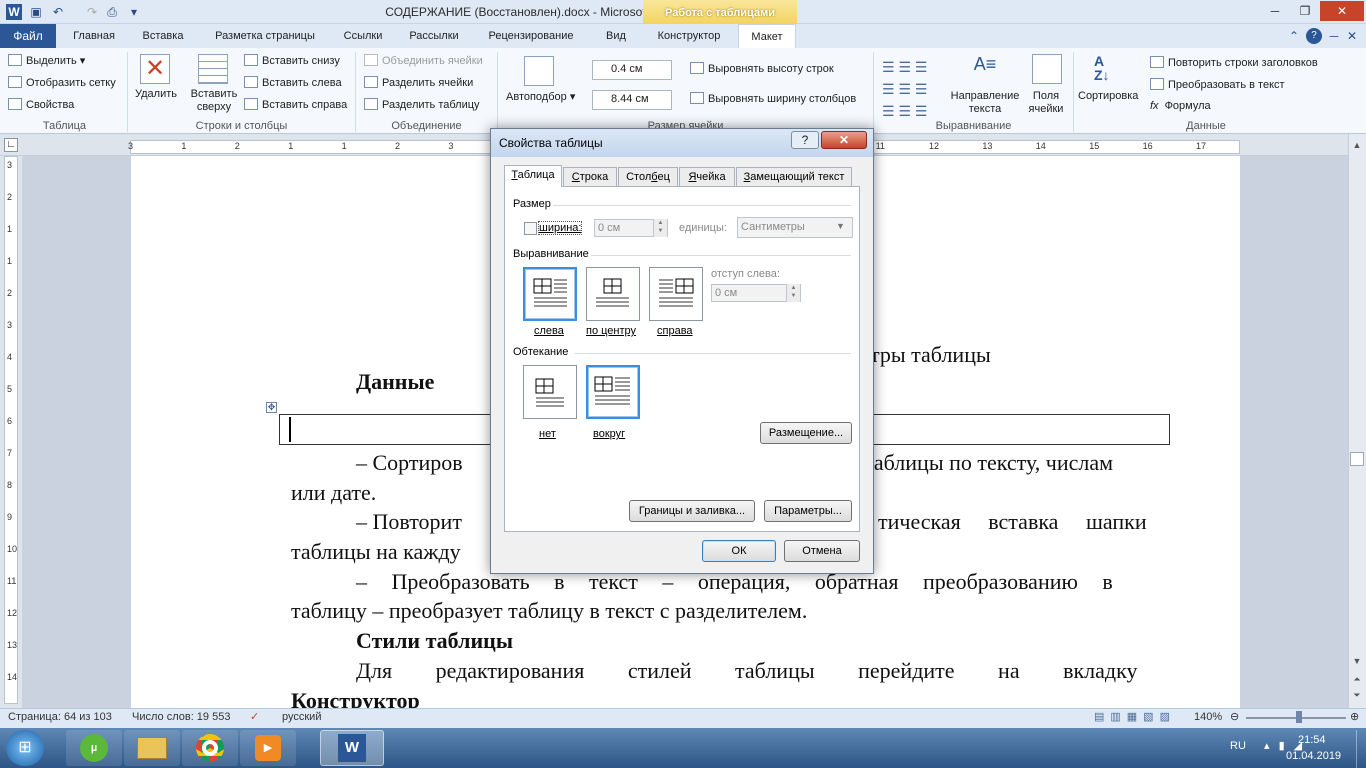 This screenshot has width=1366, height=768. What do you see at coordinates (363, 36) in the screenshot?
I see `tab-references: Ссылки` at bounding box center [363, 36].